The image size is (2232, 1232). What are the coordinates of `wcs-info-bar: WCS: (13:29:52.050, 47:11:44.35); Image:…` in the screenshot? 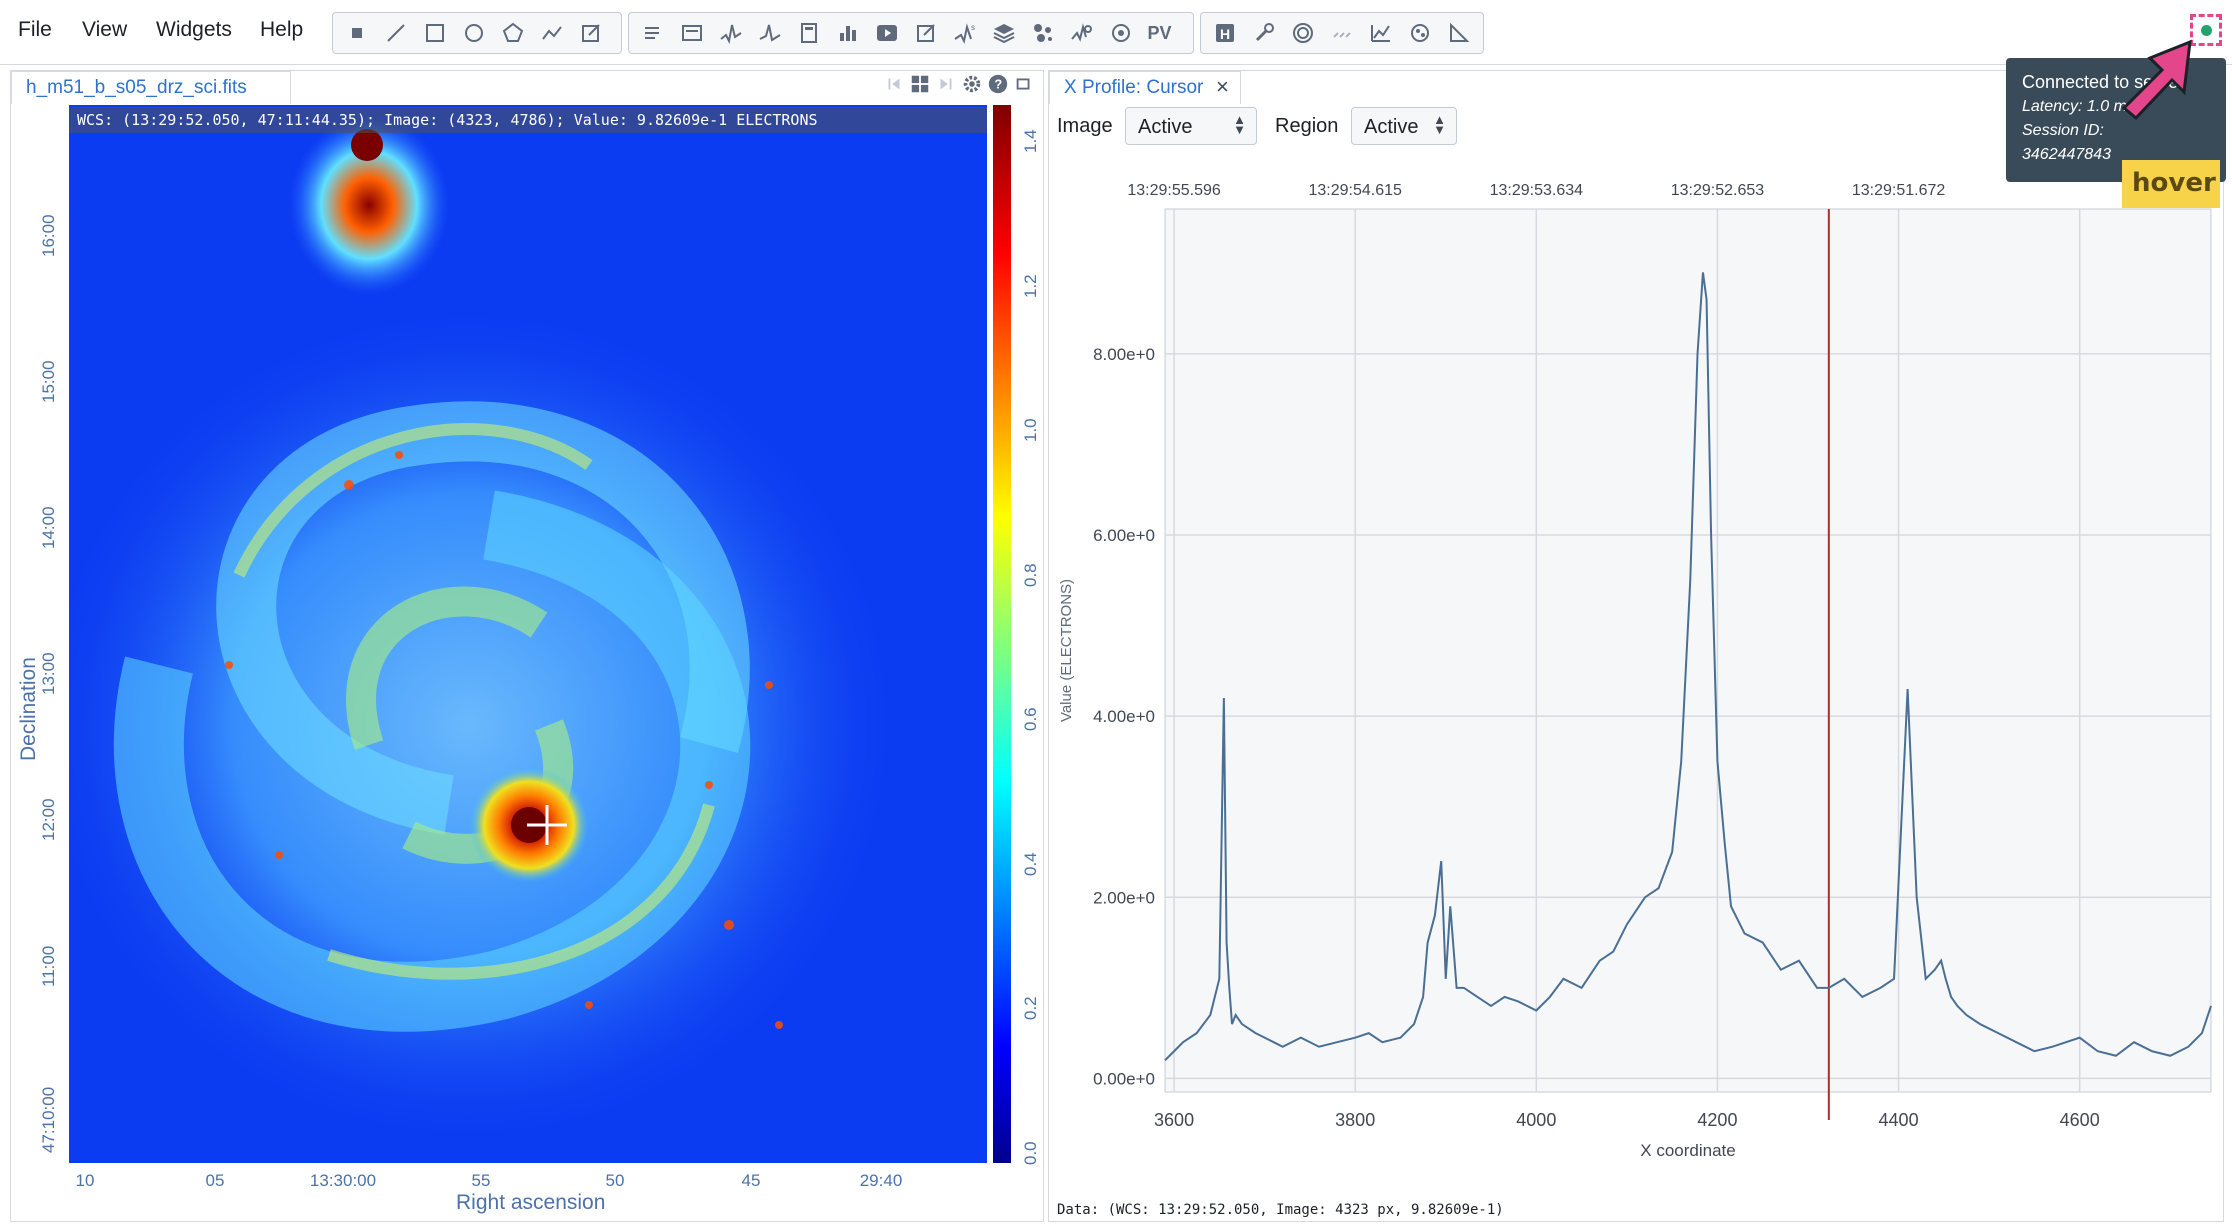 It's located at (528, 120).